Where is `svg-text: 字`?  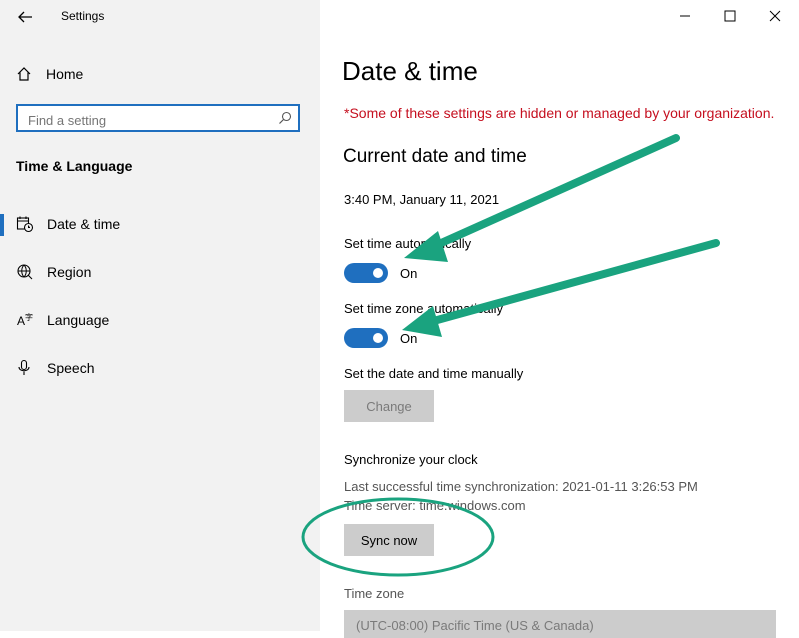 svg-text: 字 is located at coordinates (29, 317).